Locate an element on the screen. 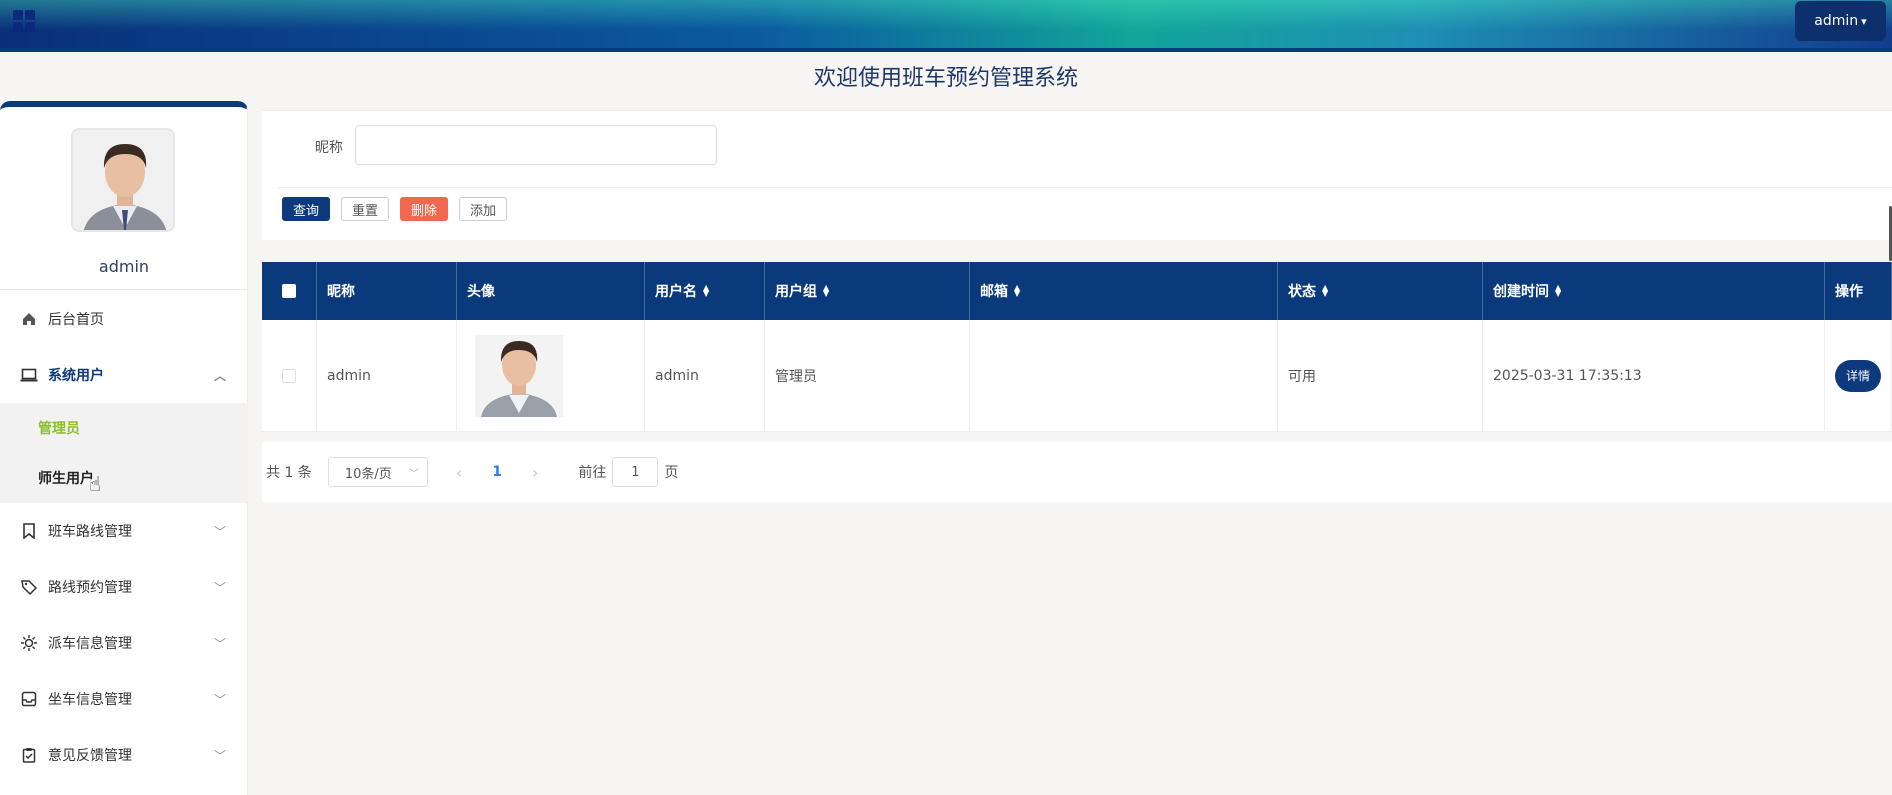 Image resolution: width=1892 pixels, height=795 pixels. query-button: 查询 is located at coordinates (306, 209).